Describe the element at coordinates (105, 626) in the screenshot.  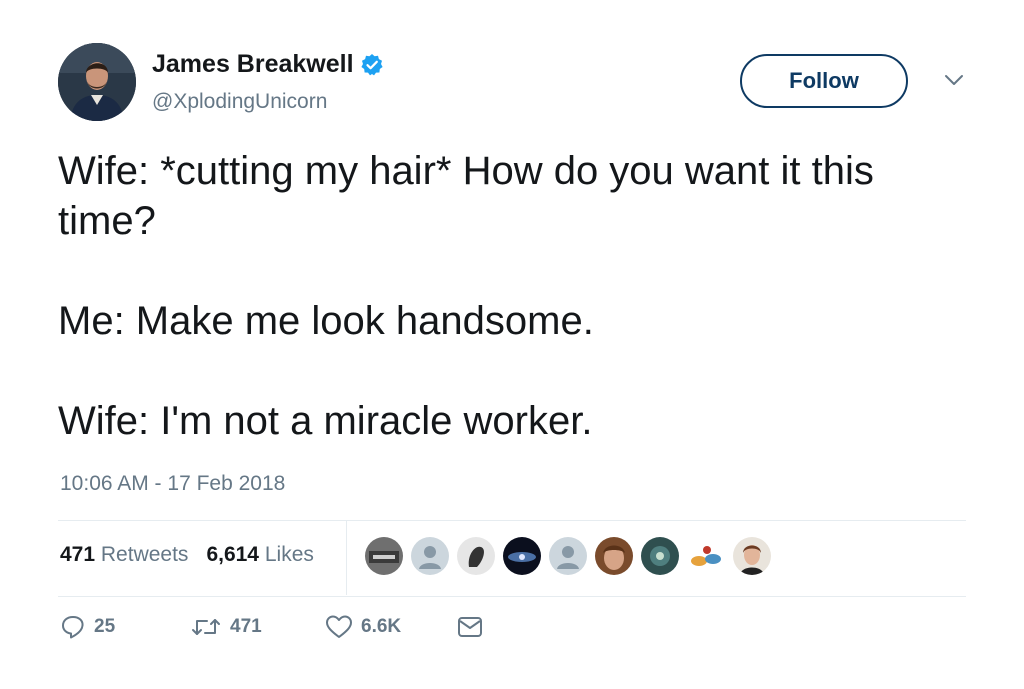
I see `reply-count: 25` at that location.